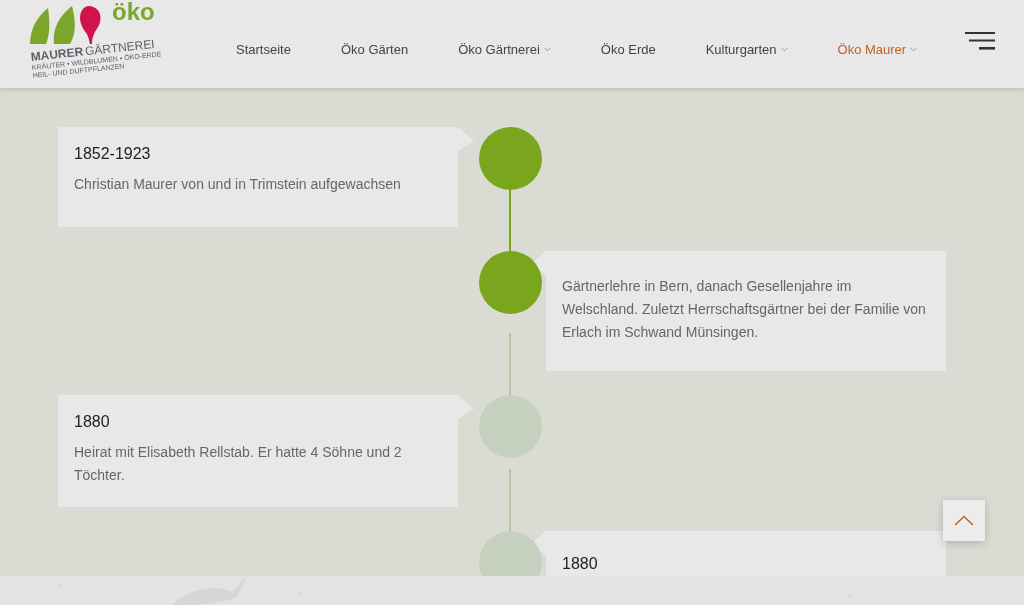 The image size is (1024, 605). Describe the element at coordinates (980, 41) in the screenshot. I see `menu-icon` at that location.